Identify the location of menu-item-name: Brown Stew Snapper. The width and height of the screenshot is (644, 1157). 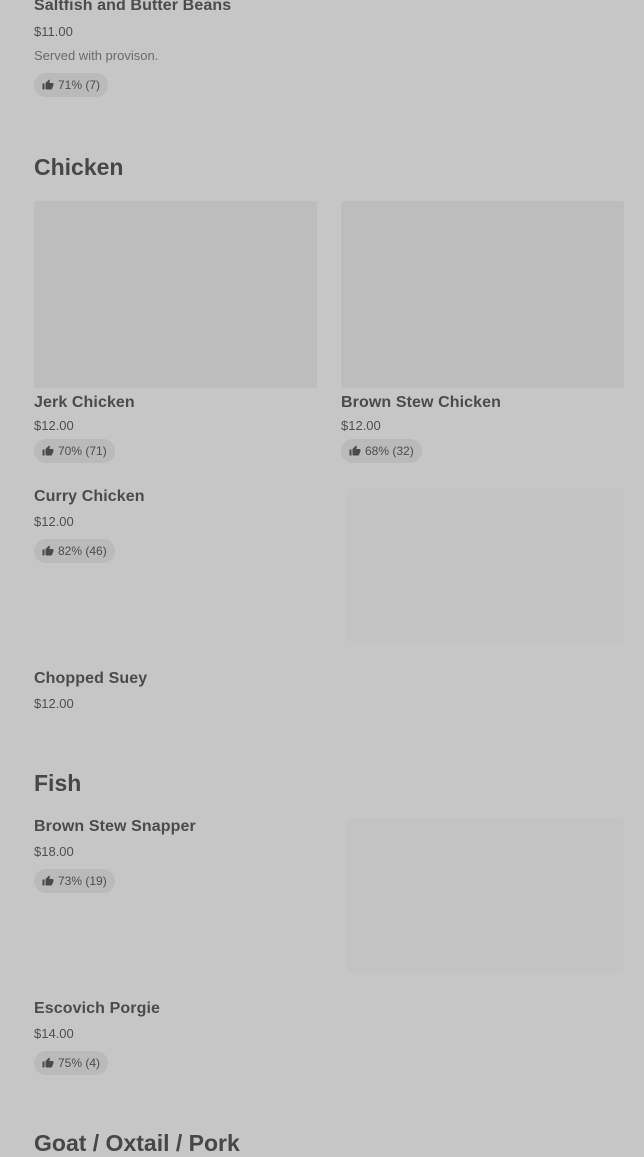
(115, 827).